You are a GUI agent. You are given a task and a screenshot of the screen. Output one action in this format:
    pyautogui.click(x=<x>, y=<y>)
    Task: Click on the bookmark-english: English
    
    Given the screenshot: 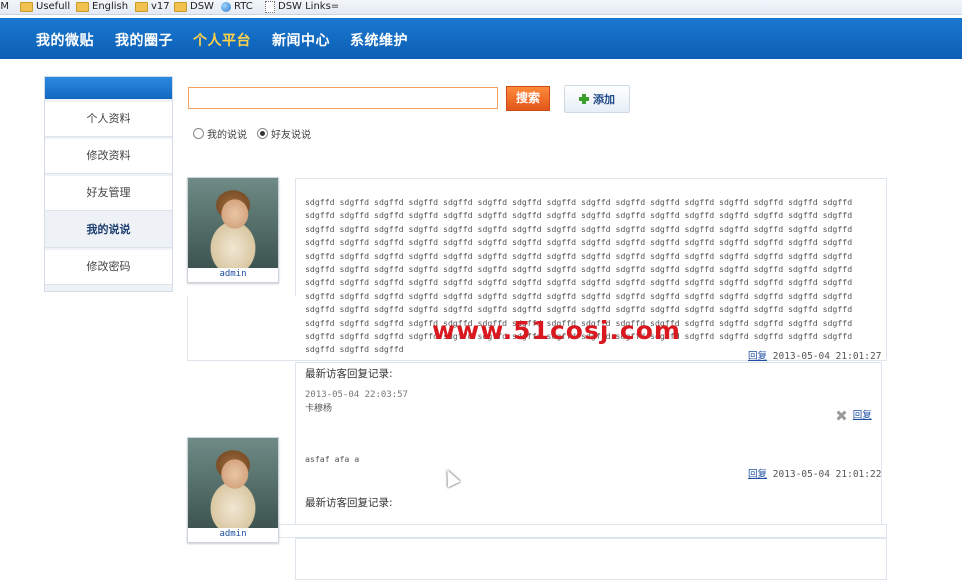 What is the action you would take?
    pyautogui.click(x=102, y=7)
    